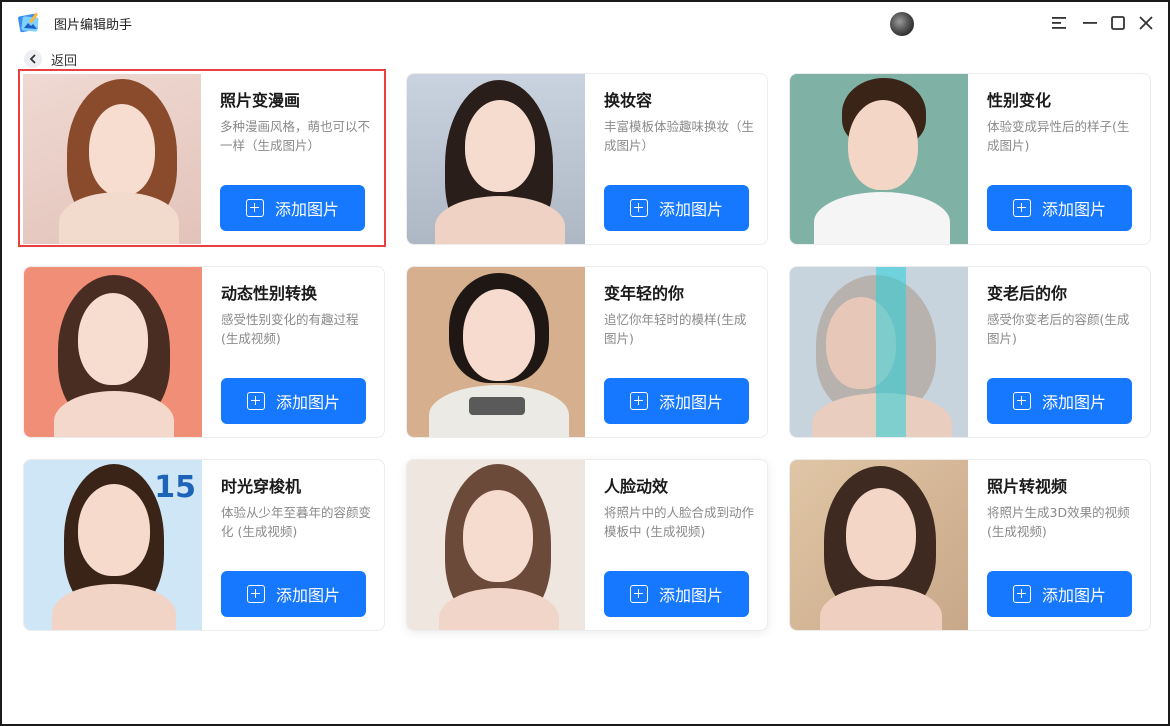  What do you see at coordinates (1058, 329) in the screenshot?
I see `card-description: 感受你变老后的容颜(生成图片)` at bounding box center [1058, 329].